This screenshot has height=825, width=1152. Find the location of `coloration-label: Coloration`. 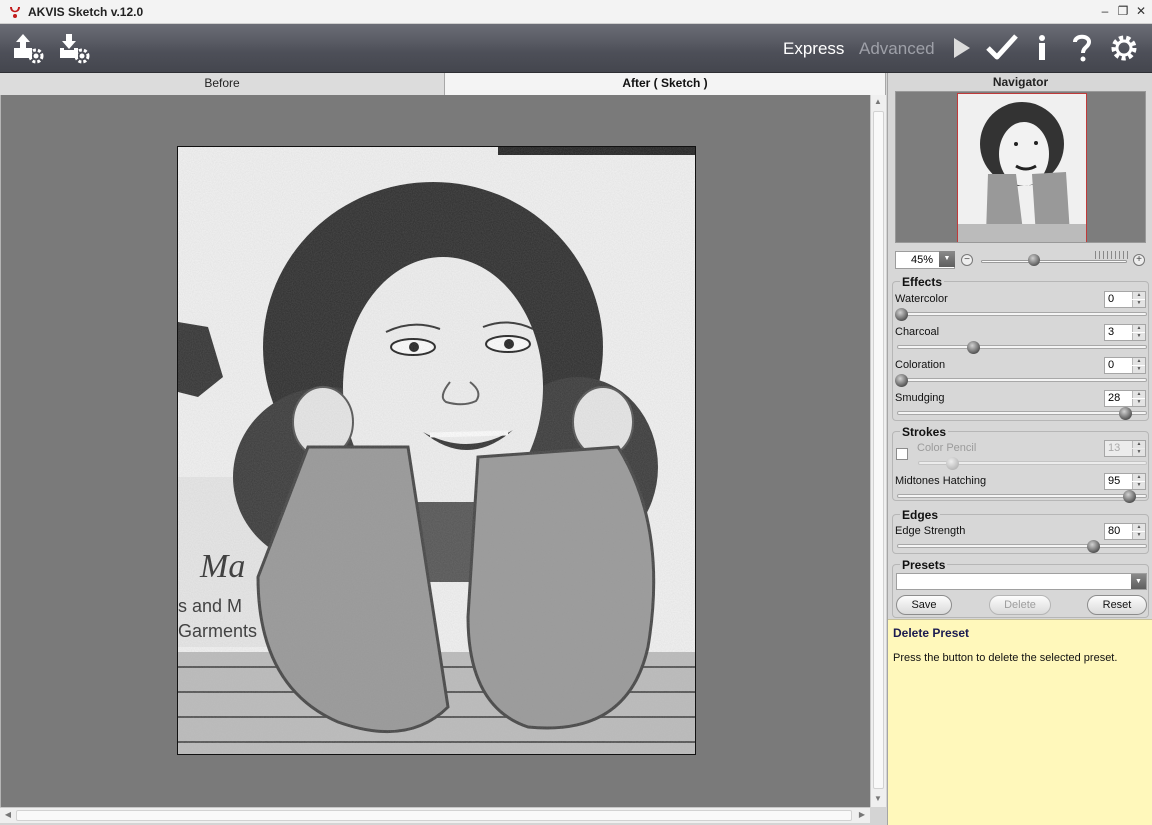

coloration-label: Coloration is located at coordinates (920, 365).